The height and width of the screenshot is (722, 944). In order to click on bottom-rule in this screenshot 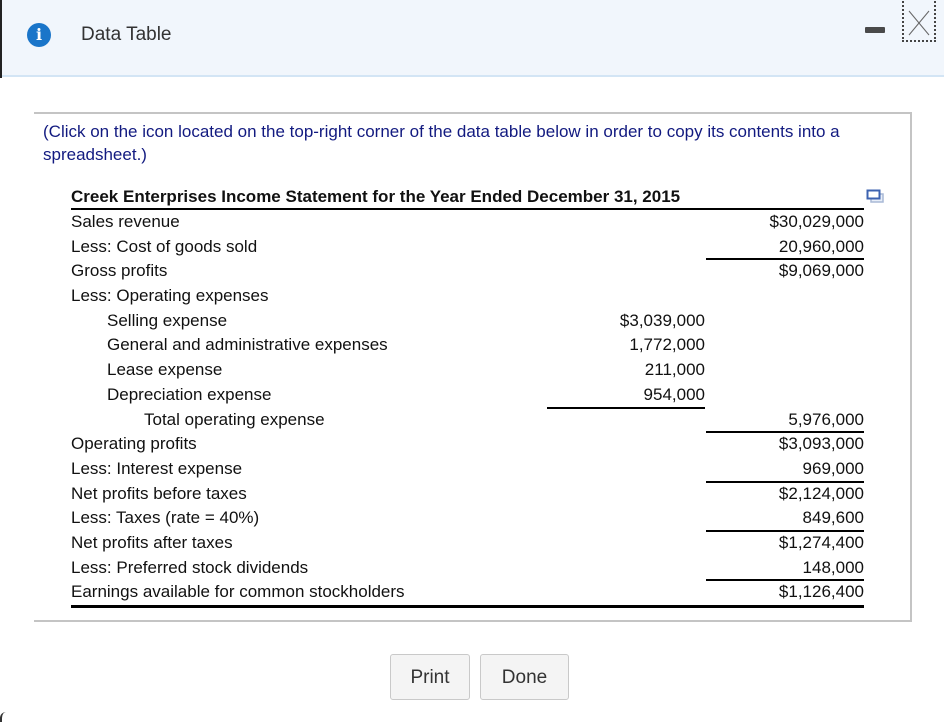, I will do `click(467, 606)`.